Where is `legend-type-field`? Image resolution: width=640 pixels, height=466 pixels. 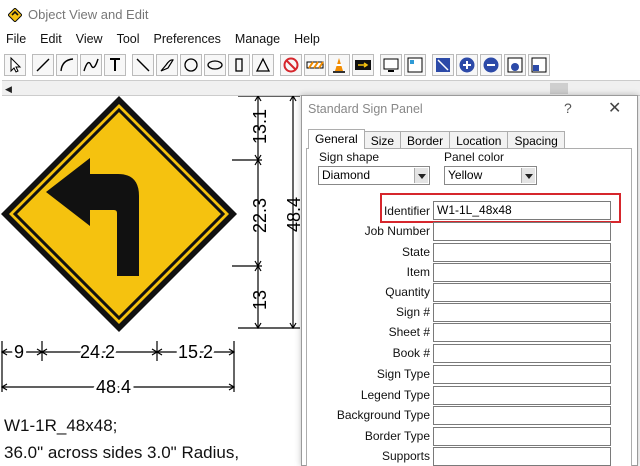
legend-type-field is located at coordinates (522, 395).